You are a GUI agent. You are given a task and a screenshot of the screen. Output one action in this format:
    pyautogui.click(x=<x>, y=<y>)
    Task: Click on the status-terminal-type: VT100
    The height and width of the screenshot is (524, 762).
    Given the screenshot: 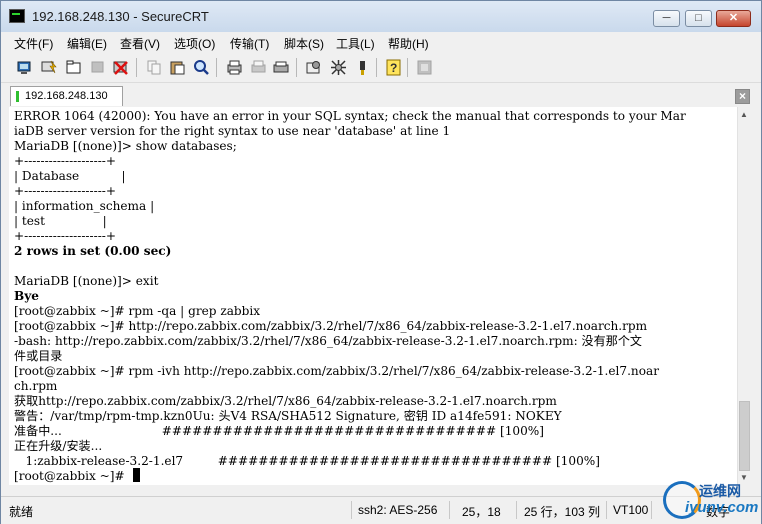 What is the action you would take?
    pyautogui.click(x=631, y=510)
    